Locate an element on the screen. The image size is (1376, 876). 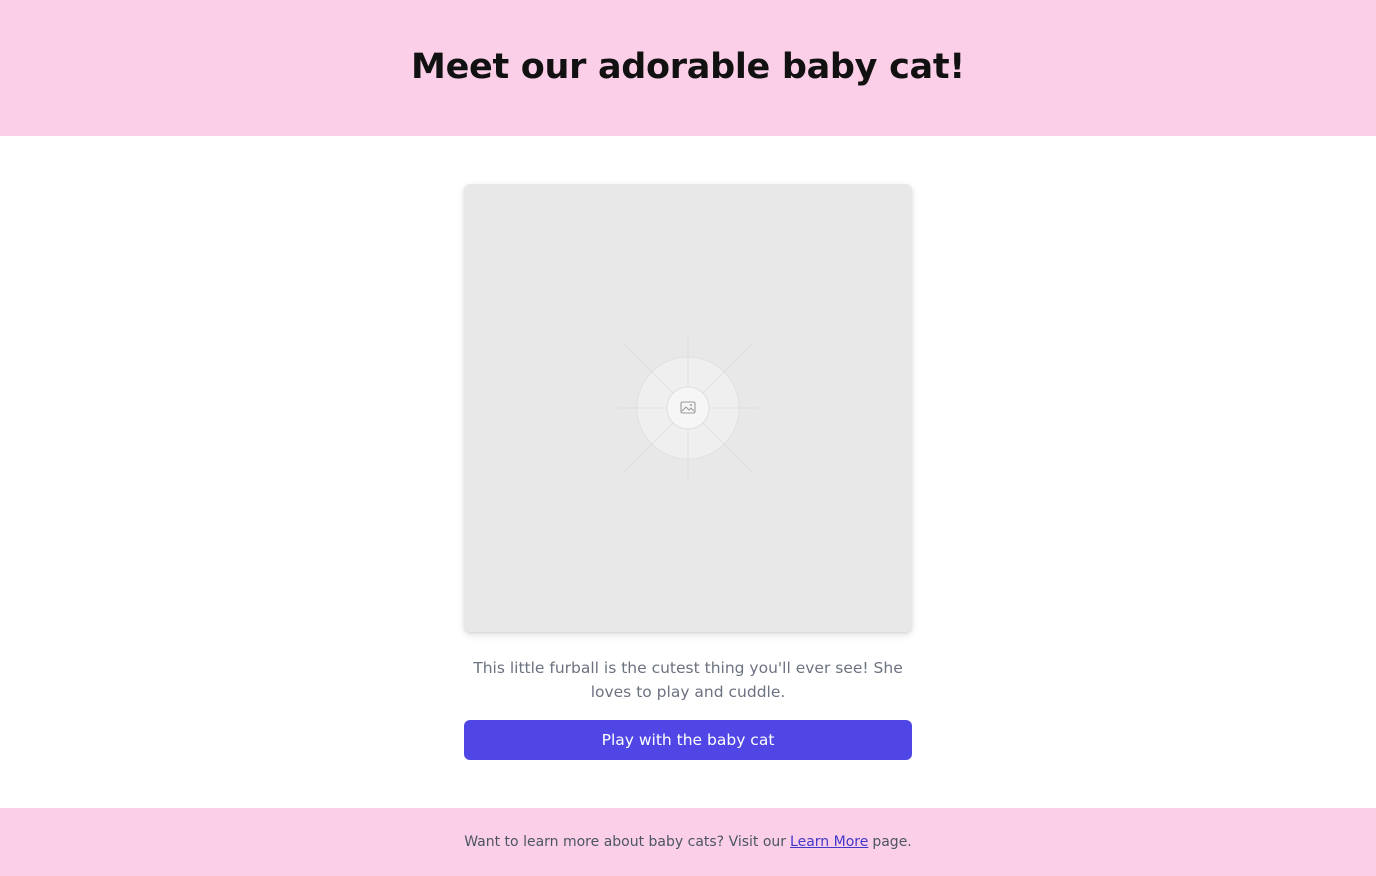
image-placeholder-icon is located at coordinates (688, 408).